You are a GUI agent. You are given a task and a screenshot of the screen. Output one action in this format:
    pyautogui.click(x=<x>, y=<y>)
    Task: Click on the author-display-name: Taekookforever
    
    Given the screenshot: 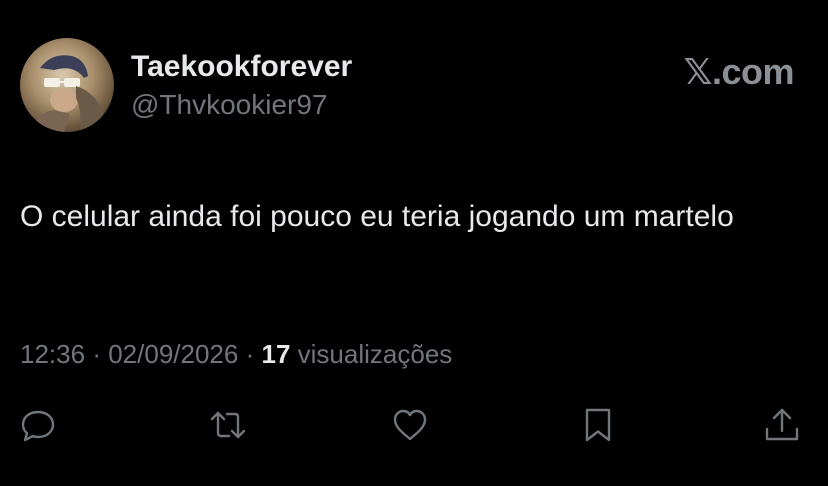 What is the action you would take?
    pyautogui.click(x=241, y=67)
    